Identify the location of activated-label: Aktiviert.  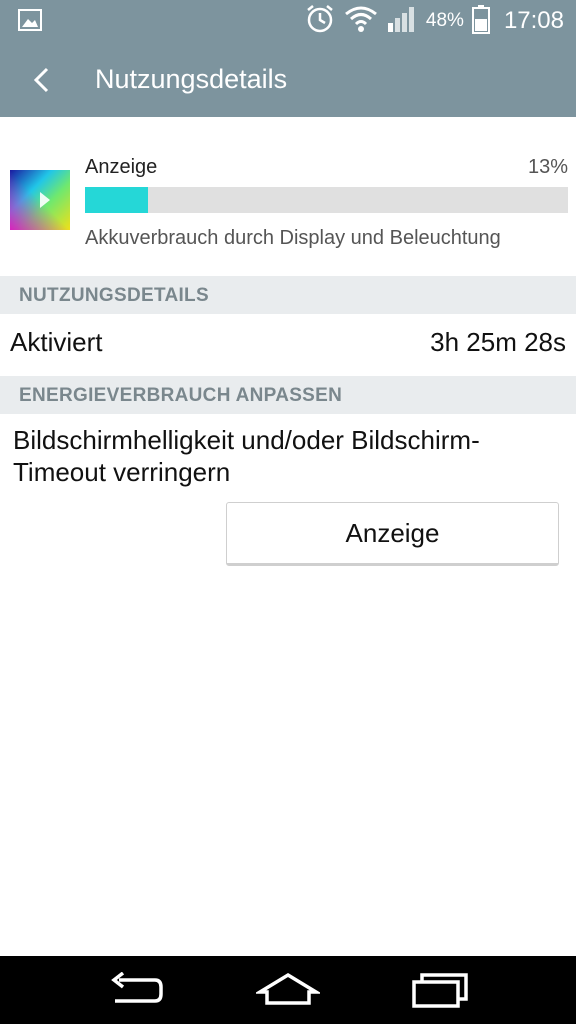
(56, 342).